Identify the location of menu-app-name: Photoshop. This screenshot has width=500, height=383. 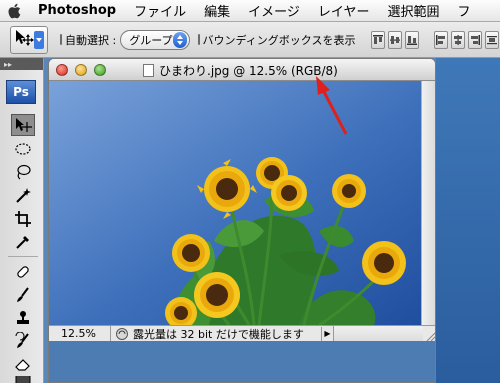
(77, 10).